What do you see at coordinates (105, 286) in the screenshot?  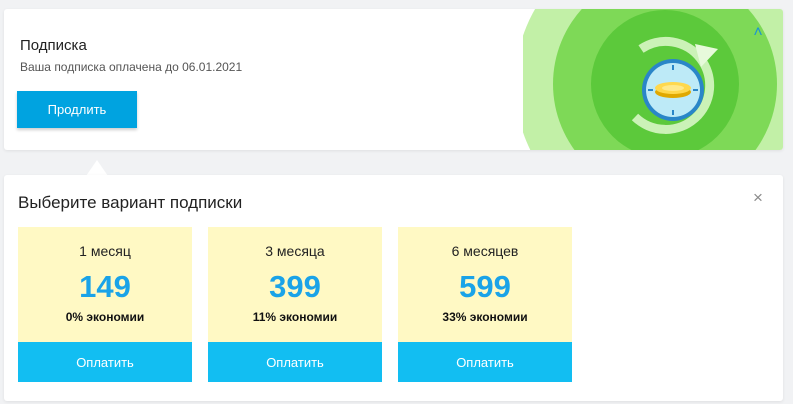 I see `plan-price: 149` at bounding box center [105, 286].